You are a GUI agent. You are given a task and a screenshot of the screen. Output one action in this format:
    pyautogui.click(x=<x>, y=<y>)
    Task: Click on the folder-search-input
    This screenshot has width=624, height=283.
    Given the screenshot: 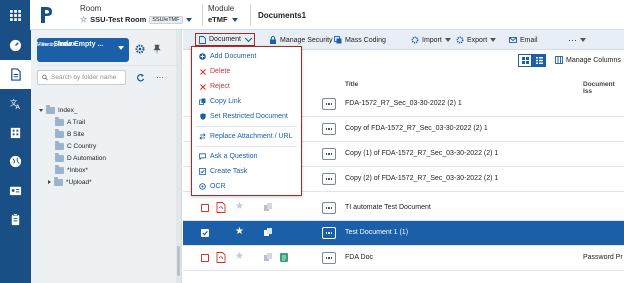 What is the action you would take?
    pyautogui.click(x=88, y=77)
    